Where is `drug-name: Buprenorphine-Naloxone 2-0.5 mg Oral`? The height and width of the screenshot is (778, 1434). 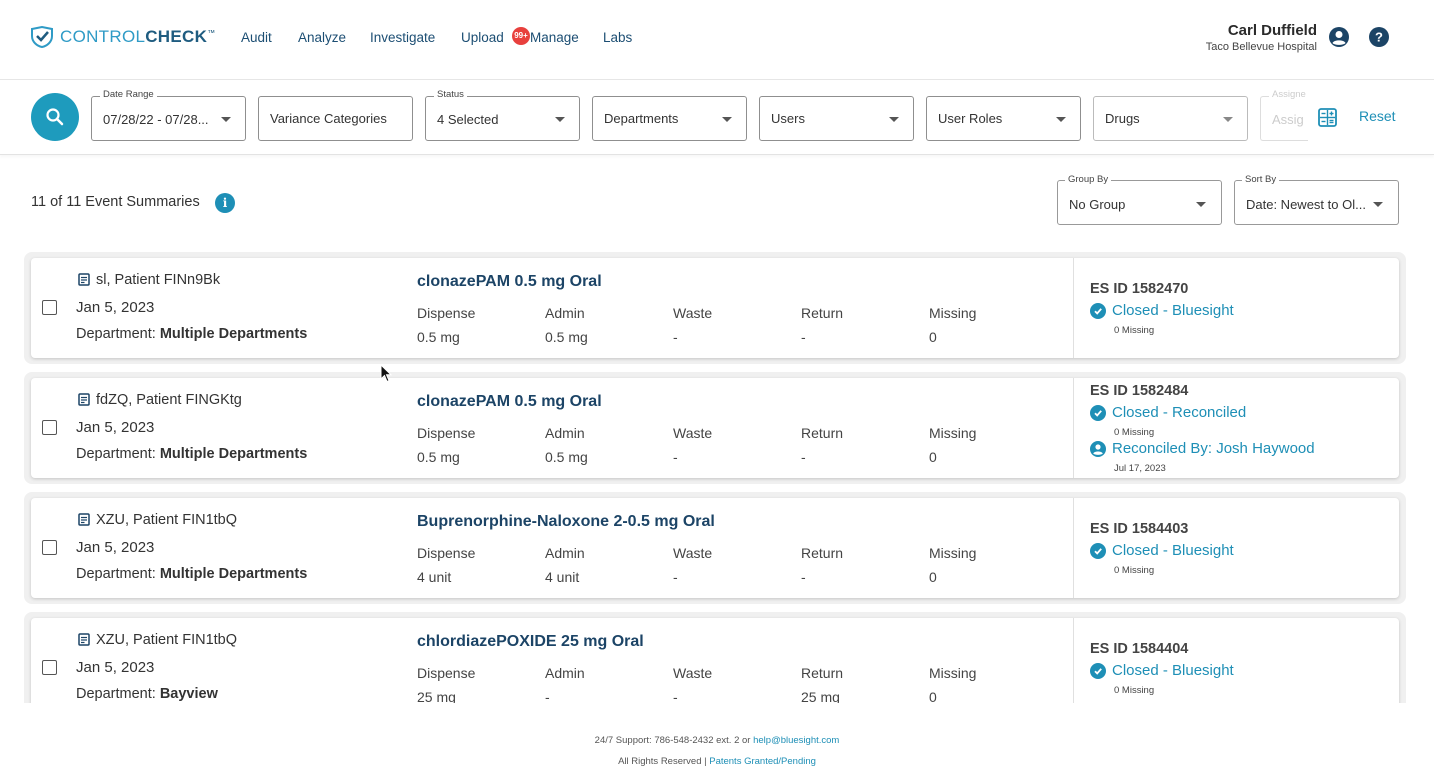
drug-name: Buprenorphine-Naloxone 2-0.5 mg Oral is located at coordinates (566, 522).